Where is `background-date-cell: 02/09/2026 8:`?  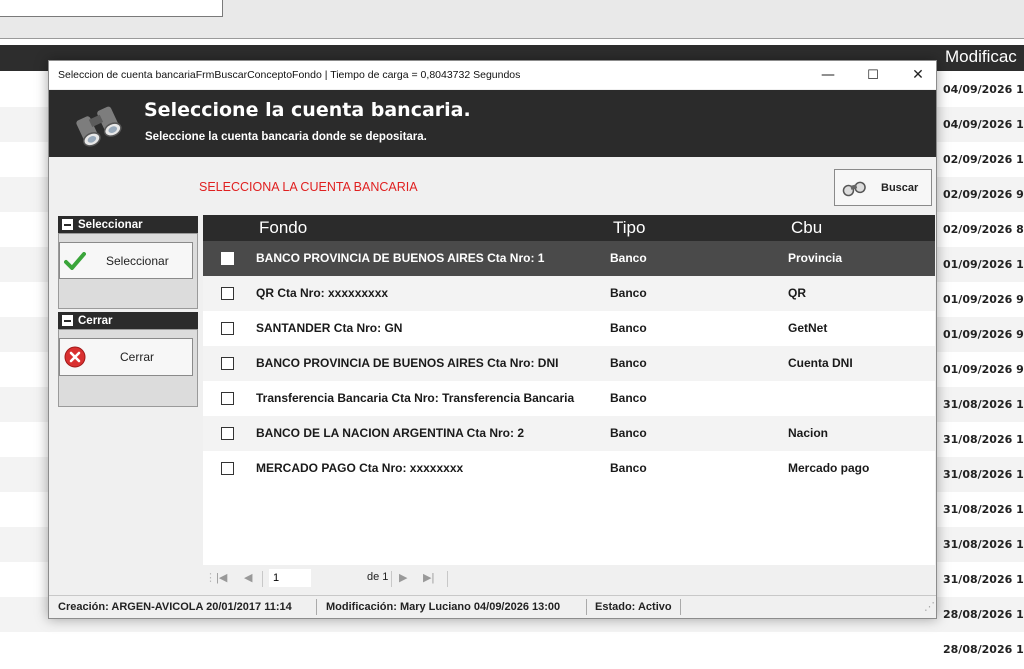
background-date-cell: 02/09/2026 8: is located at coordinates (983, 229).